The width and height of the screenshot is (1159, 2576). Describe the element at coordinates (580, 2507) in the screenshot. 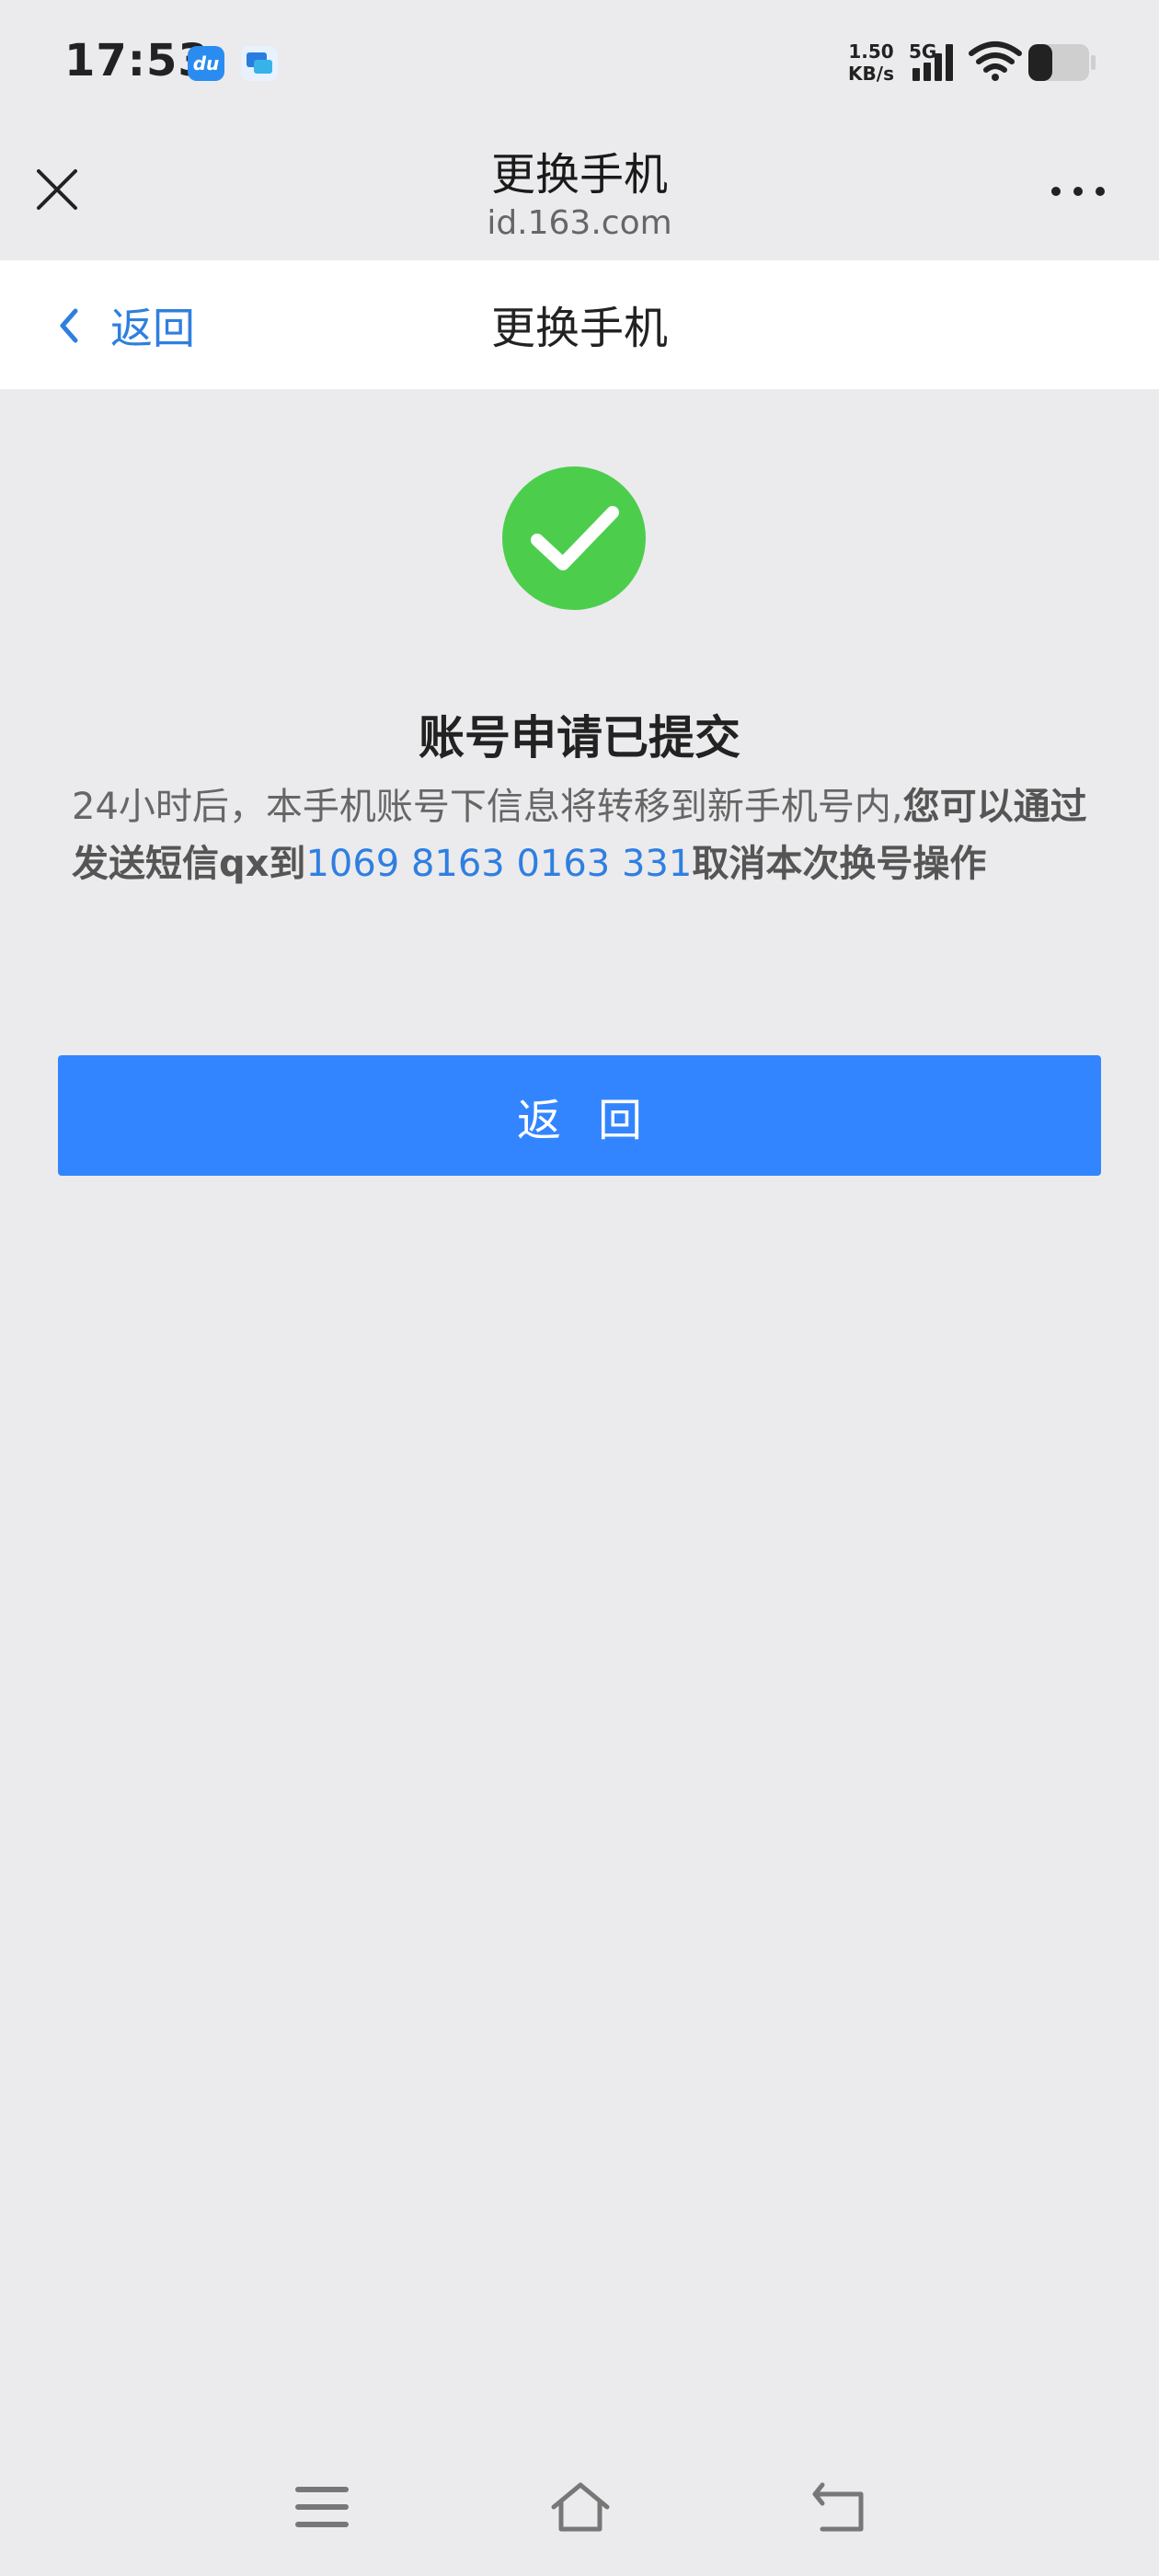

I see `home-icon` at that location.